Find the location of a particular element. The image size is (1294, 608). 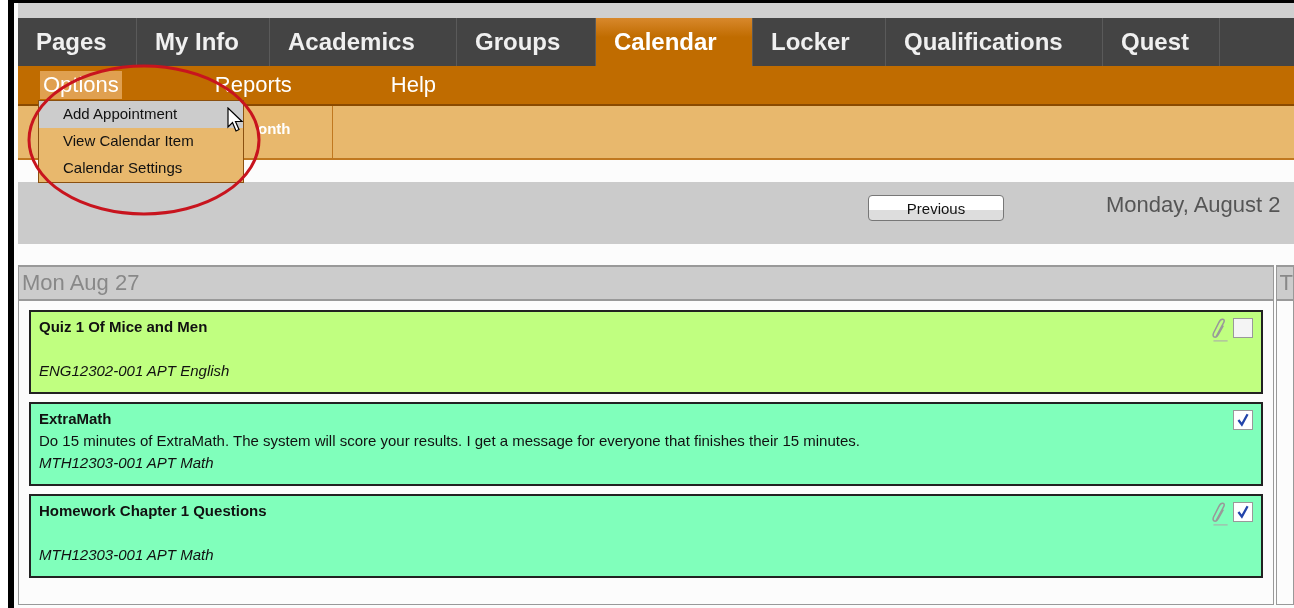

course-label: ENG12302-001 APT English is located at coordinates (135, 370).